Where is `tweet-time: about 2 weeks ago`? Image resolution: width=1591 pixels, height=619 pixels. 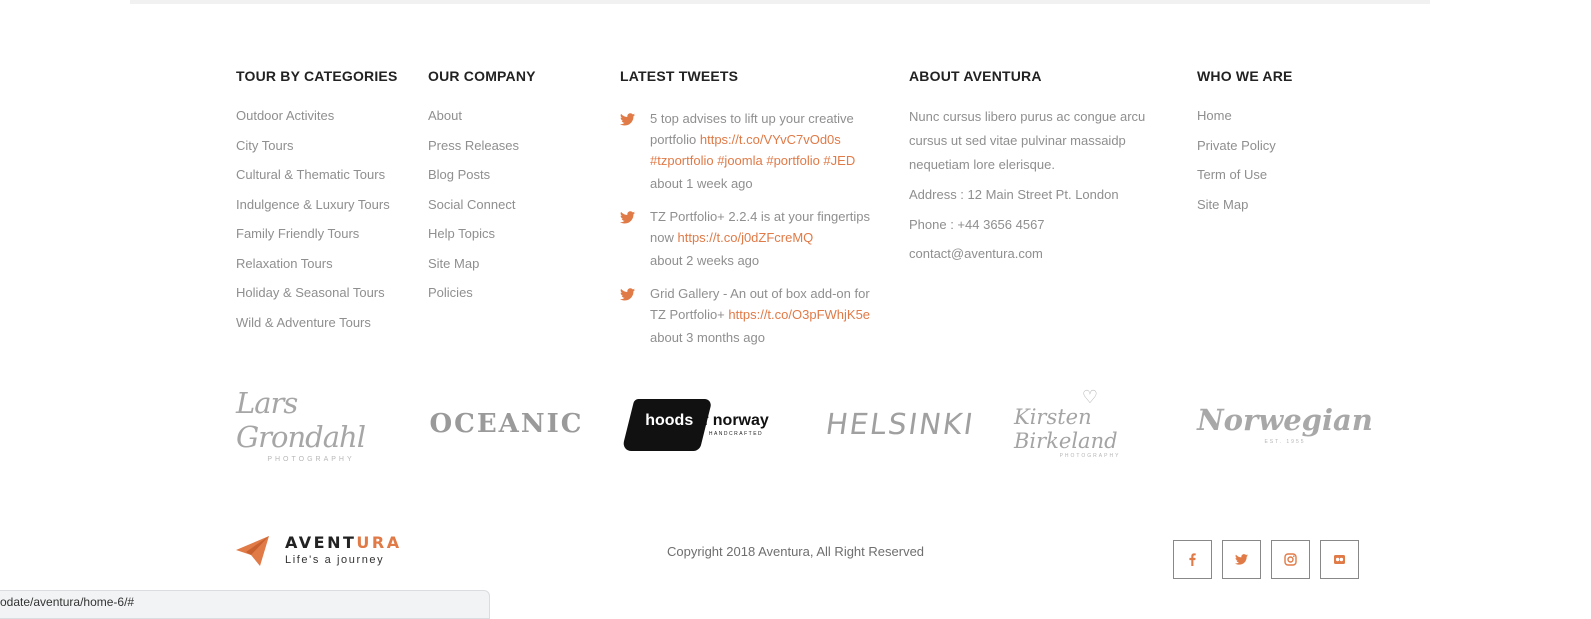
tweet-time: about 2 weeks ago is located at coordinates (705, 260).